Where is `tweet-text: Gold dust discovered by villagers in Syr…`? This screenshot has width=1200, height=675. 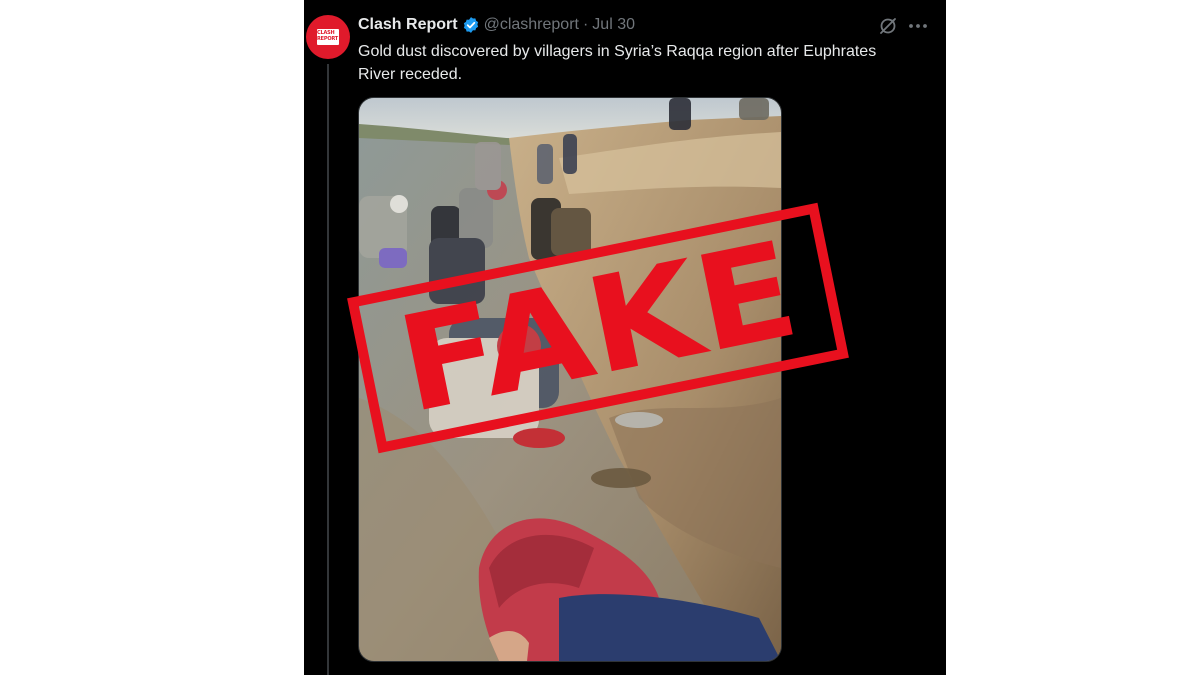
tweet-text: Gold dust discovered by villagers in Syr… is located at coordinates (638, 63).